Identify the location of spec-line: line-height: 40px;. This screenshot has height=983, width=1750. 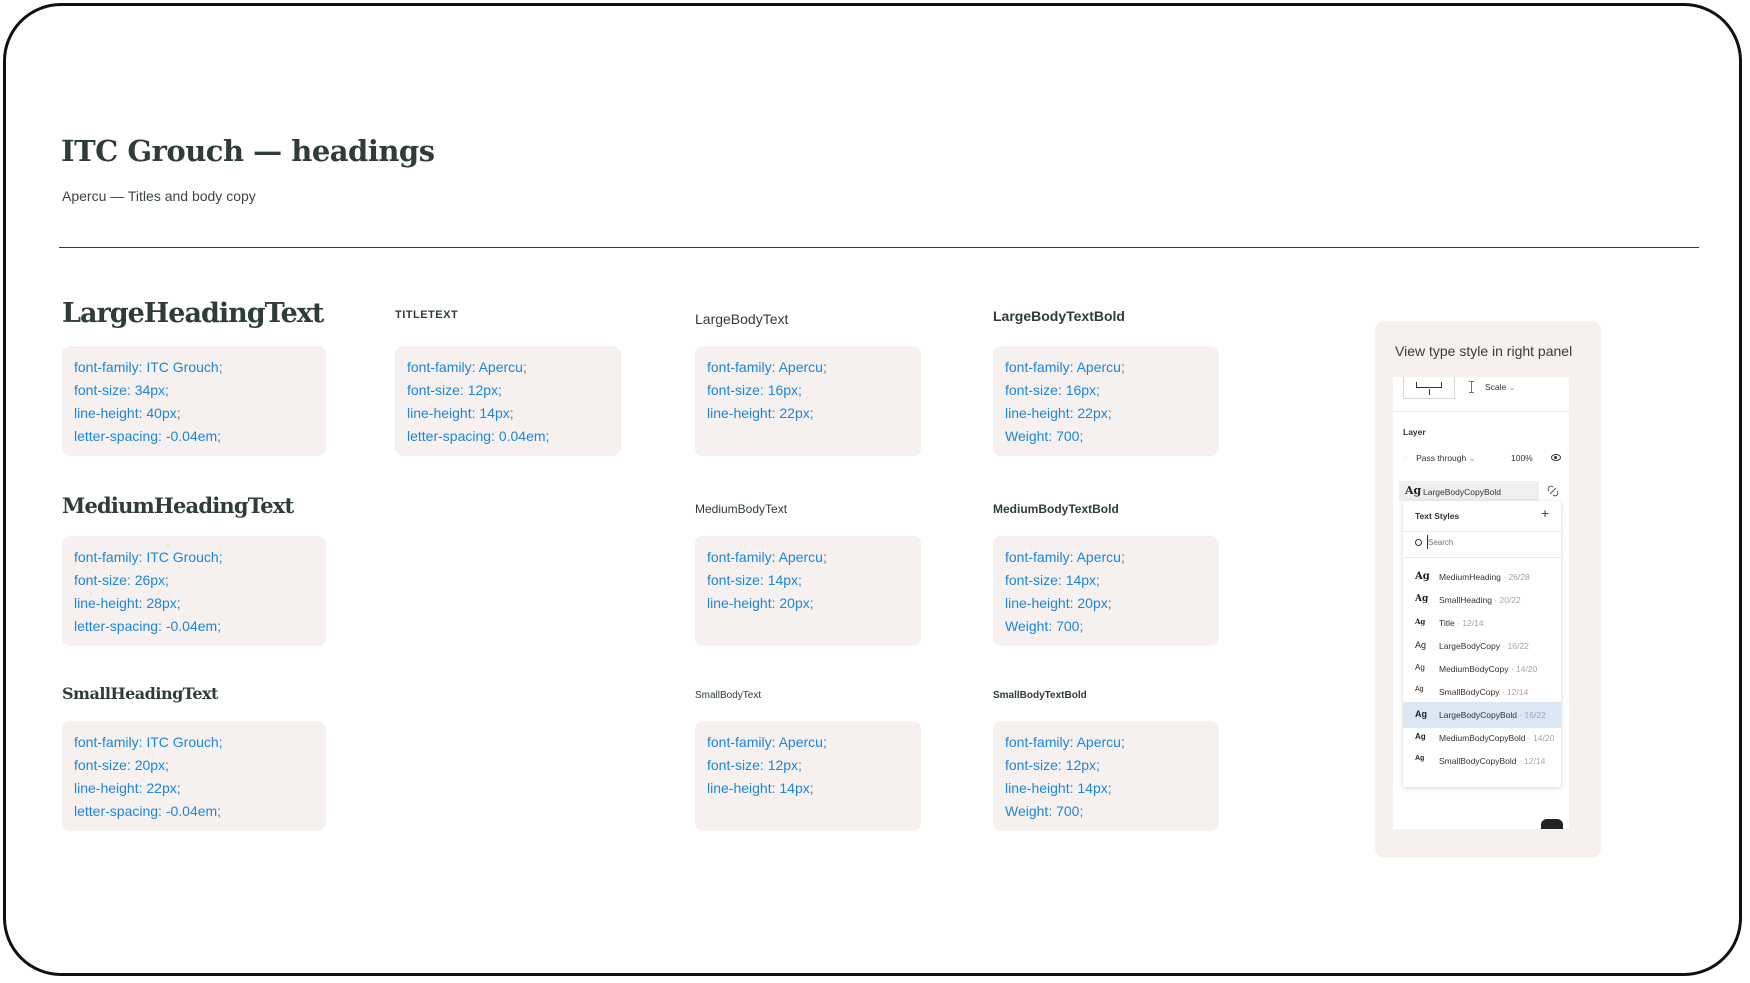
(127, 413).